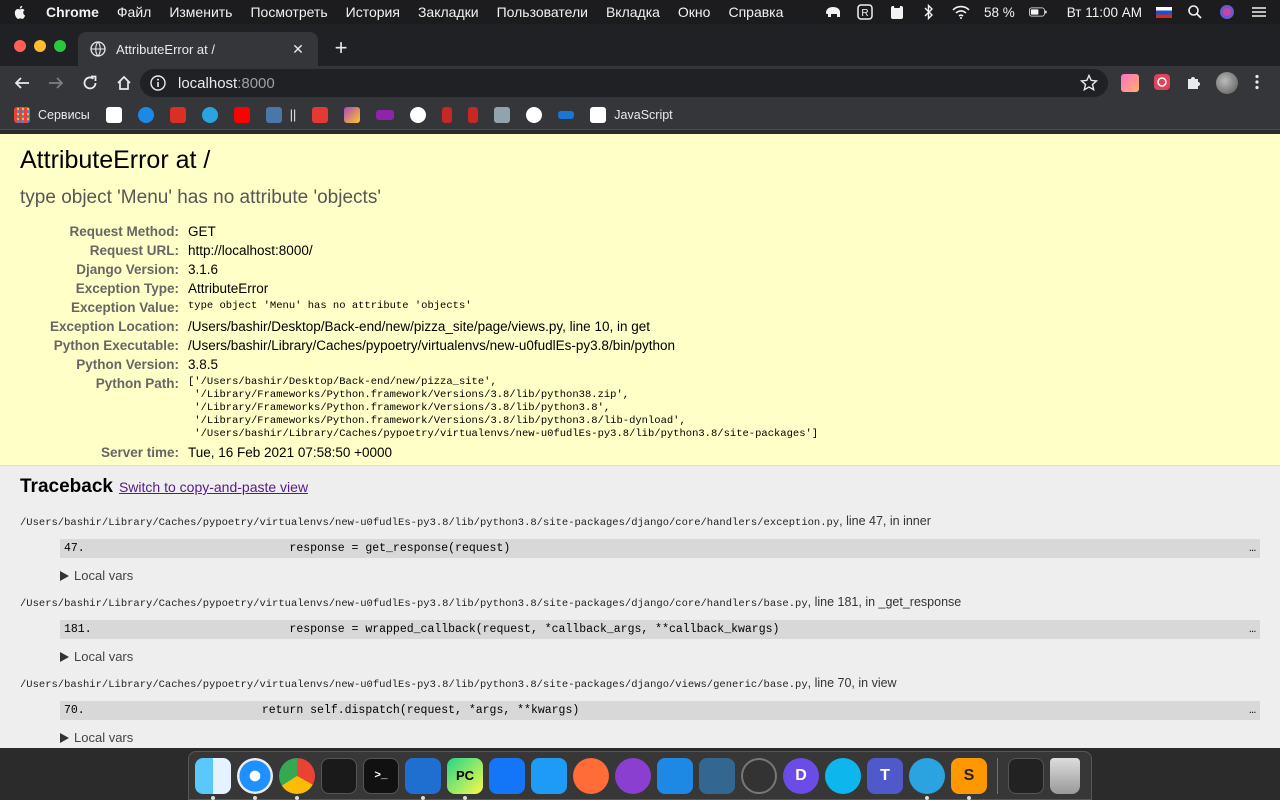  What do you see at coordinates (542, 12) in the screenshot?
I see `menu-profiles: Пользователи` at bounding box center [542, 12].